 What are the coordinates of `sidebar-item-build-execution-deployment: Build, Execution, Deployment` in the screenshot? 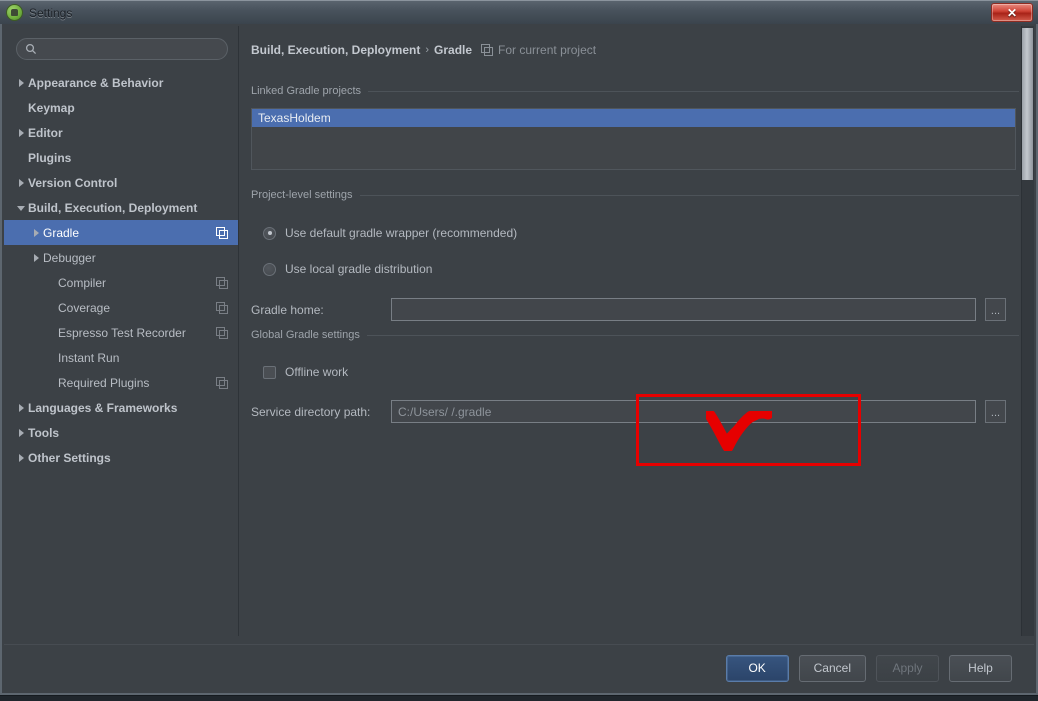 It's located at (121, 207).